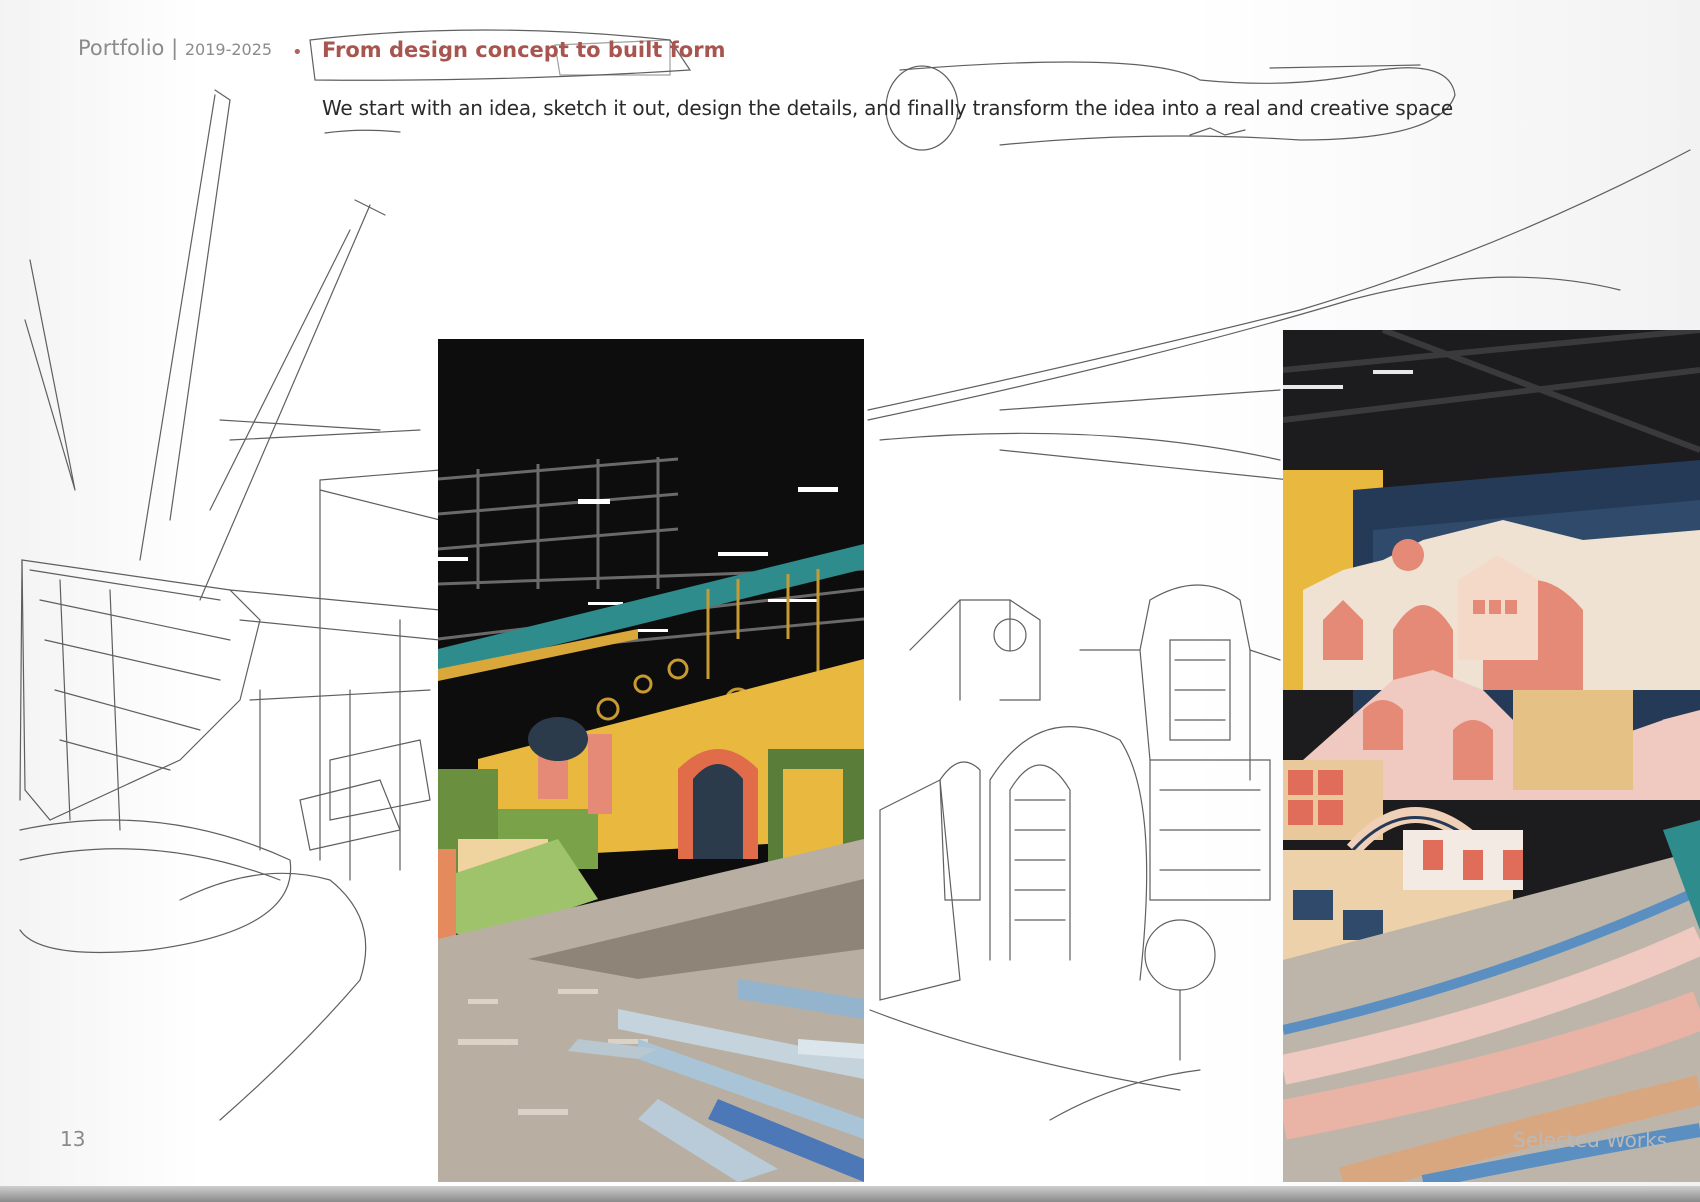  Describe the element at coordinates (228, 49) in the screenshot. I see `portfolio-years: 2019-2025` at that location.